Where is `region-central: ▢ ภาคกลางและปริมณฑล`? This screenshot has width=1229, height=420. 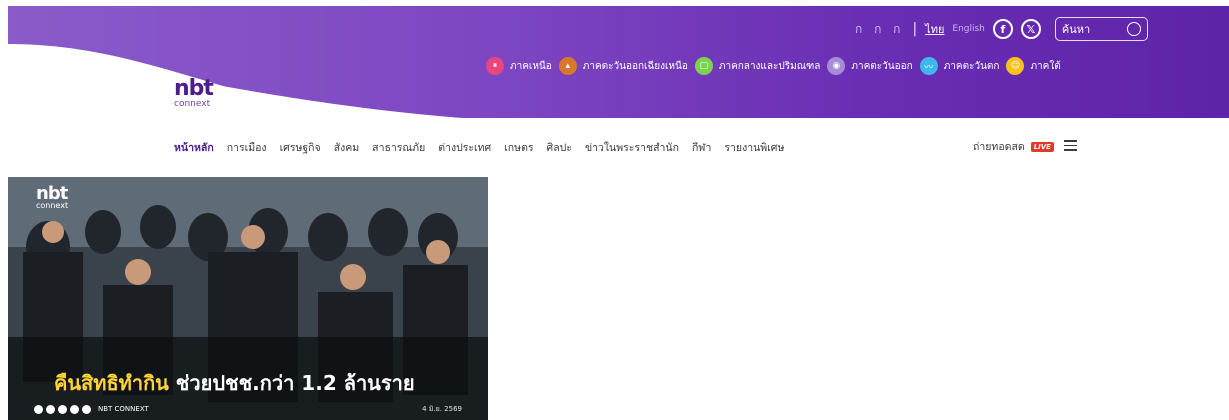 region-central: ▢ ภาคกลางและปริมณฑล is located at coordinates (757, 66).